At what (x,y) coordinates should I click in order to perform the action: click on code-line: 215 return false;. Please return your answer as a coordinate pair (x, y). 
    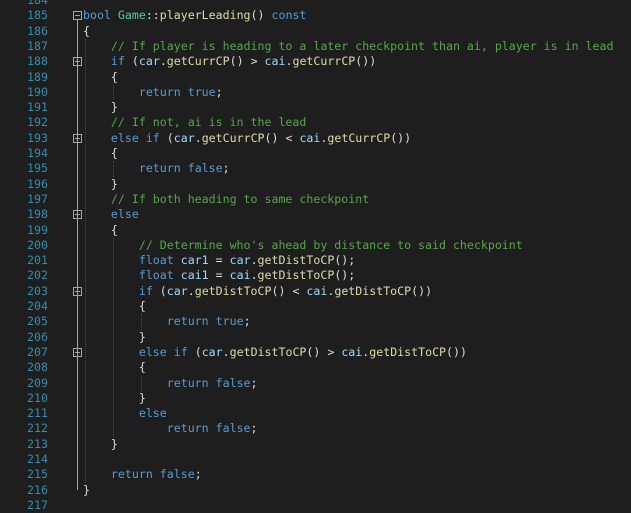
    Looking at the image, I should click on (315, 474).